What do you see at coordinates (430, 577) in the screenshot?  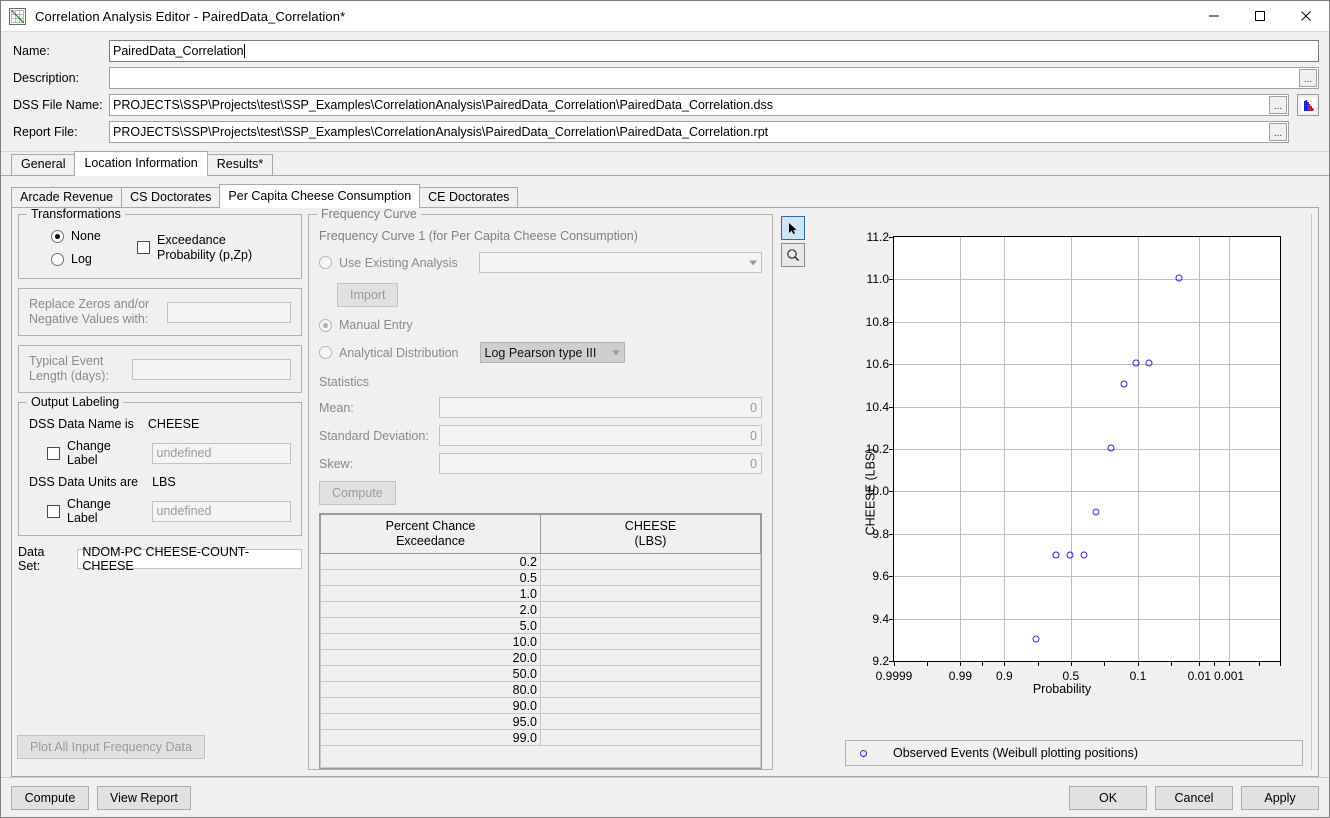 I see `cell-pce: 0.5` at bounding box center [430, 577].